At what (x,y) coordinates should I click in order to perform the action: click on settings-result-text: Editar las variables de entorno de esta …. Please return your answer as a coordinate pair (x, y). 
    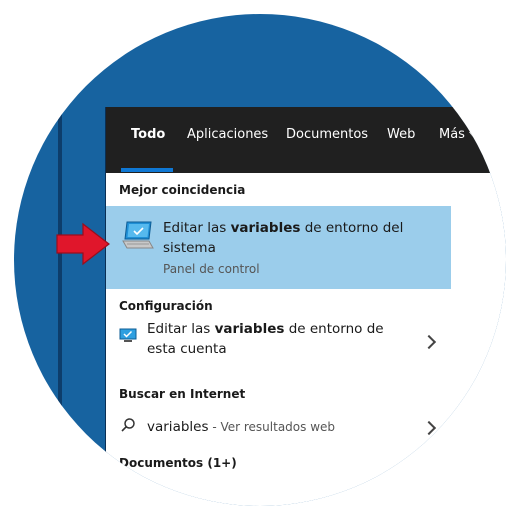
    Looking at the image, I should click on (272, 339).